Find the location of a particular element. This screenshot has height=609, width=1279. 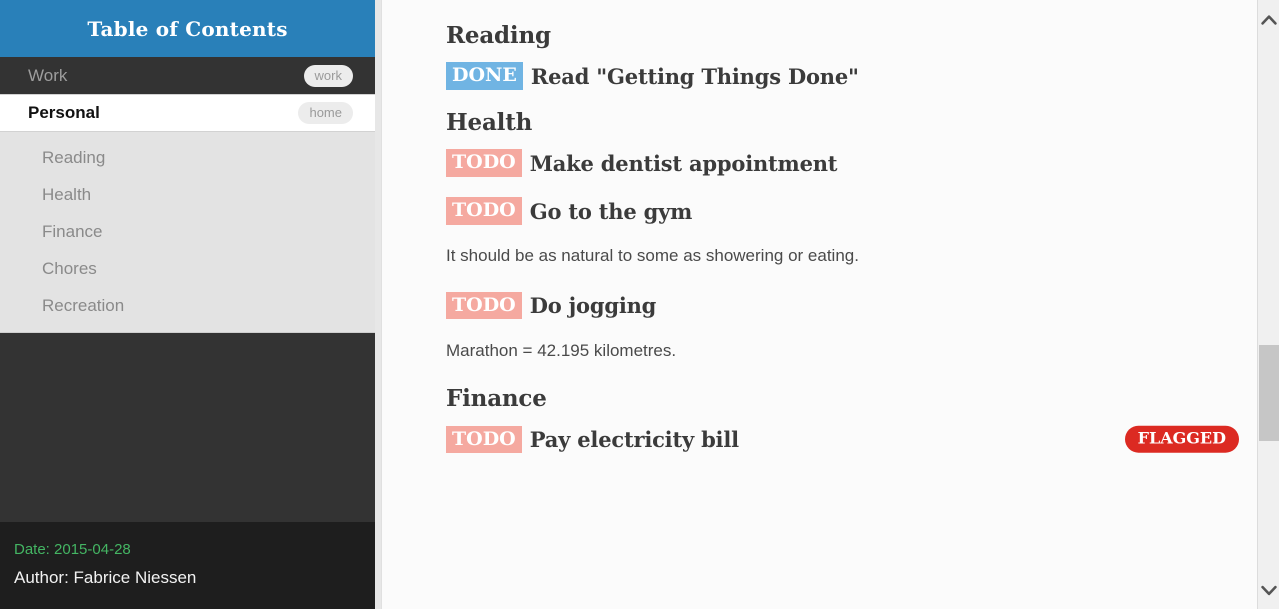

sidebar-tag-home: home is located at coordinates (325, 113).